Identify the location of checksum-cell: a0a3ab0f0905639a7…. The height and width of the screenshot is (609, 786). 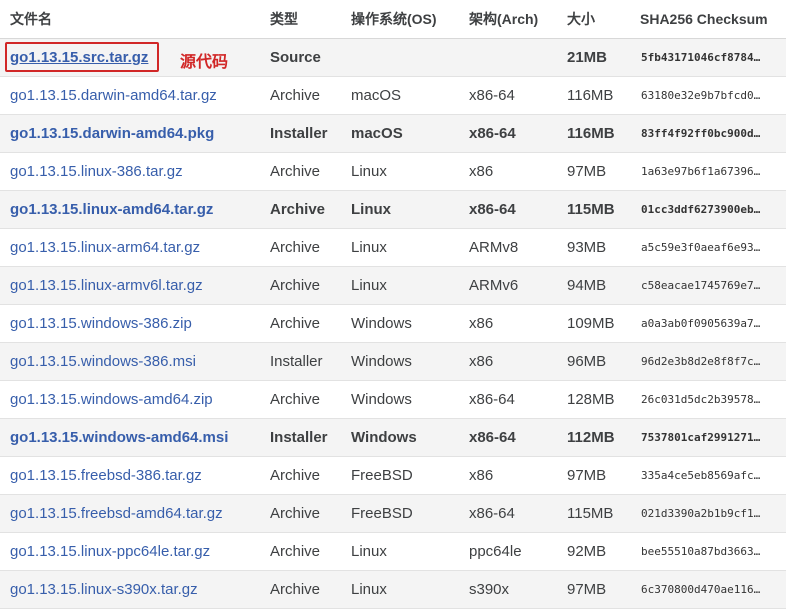
(708, 323).